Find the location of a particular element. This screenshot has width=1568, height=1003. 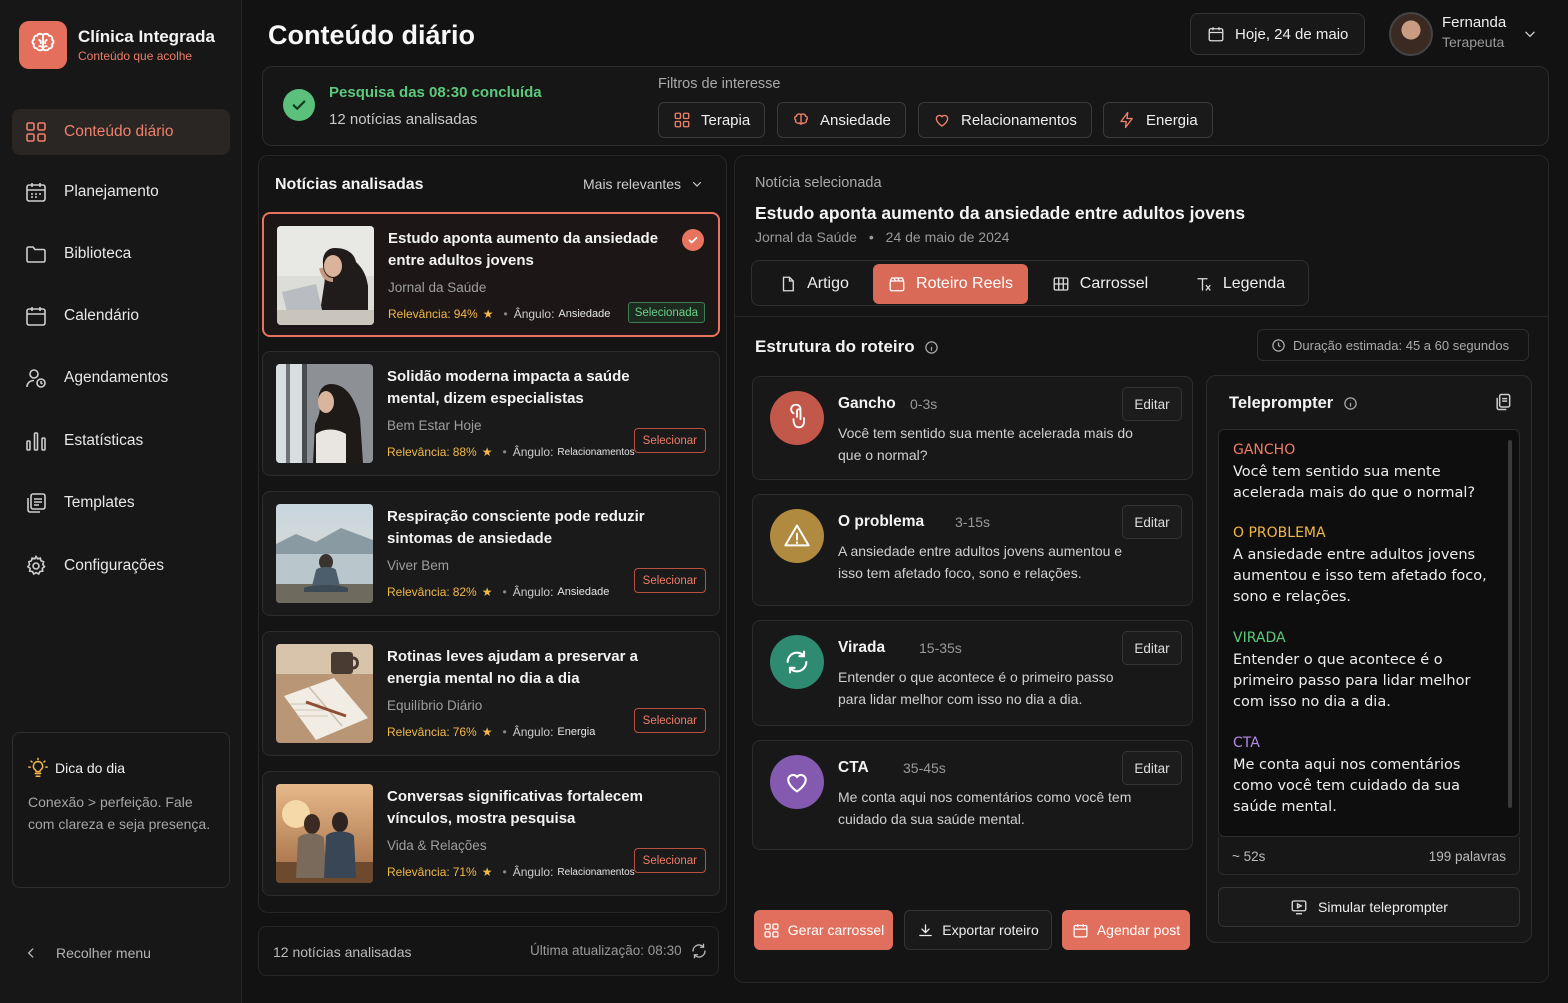

sidebar-item-label: Configurações is located at coordinates (114, 565).